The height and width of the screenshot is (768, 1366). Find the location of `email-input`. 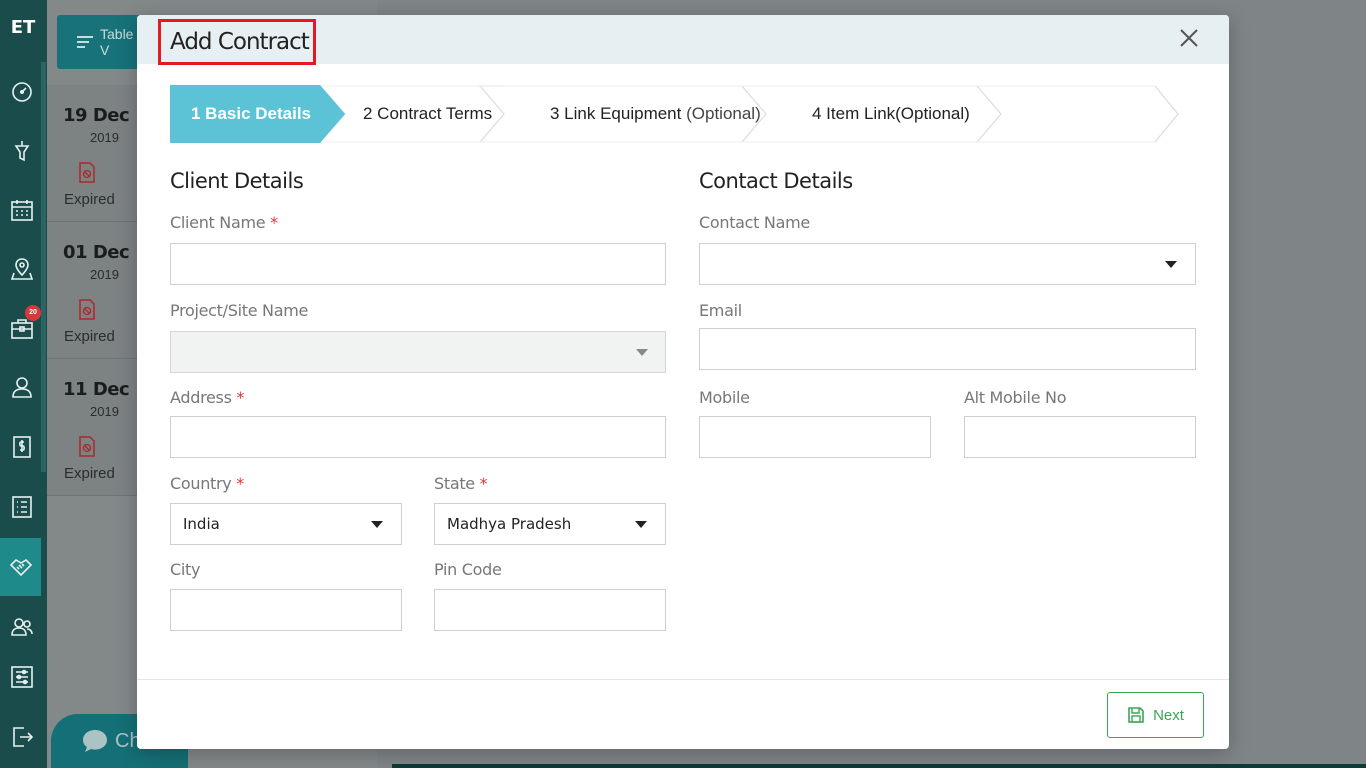

email-input is located at coordinates (947, 349).